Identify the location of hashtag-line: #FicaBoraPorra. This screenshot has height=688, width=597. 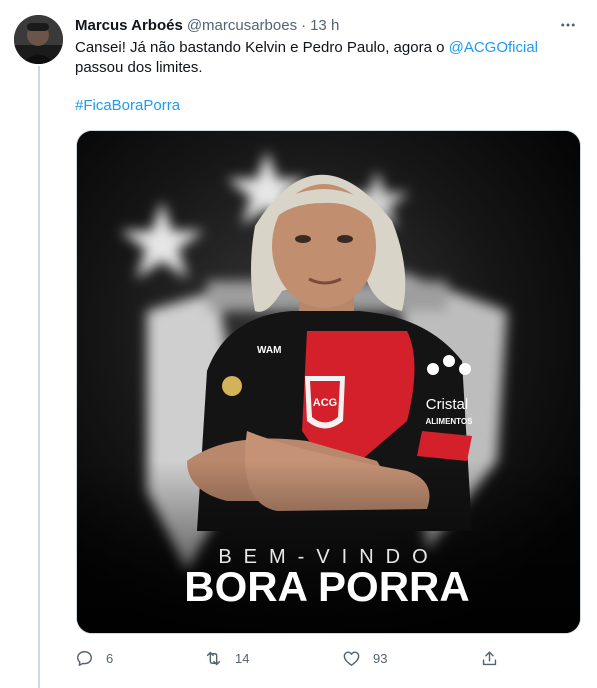
(127, 106).